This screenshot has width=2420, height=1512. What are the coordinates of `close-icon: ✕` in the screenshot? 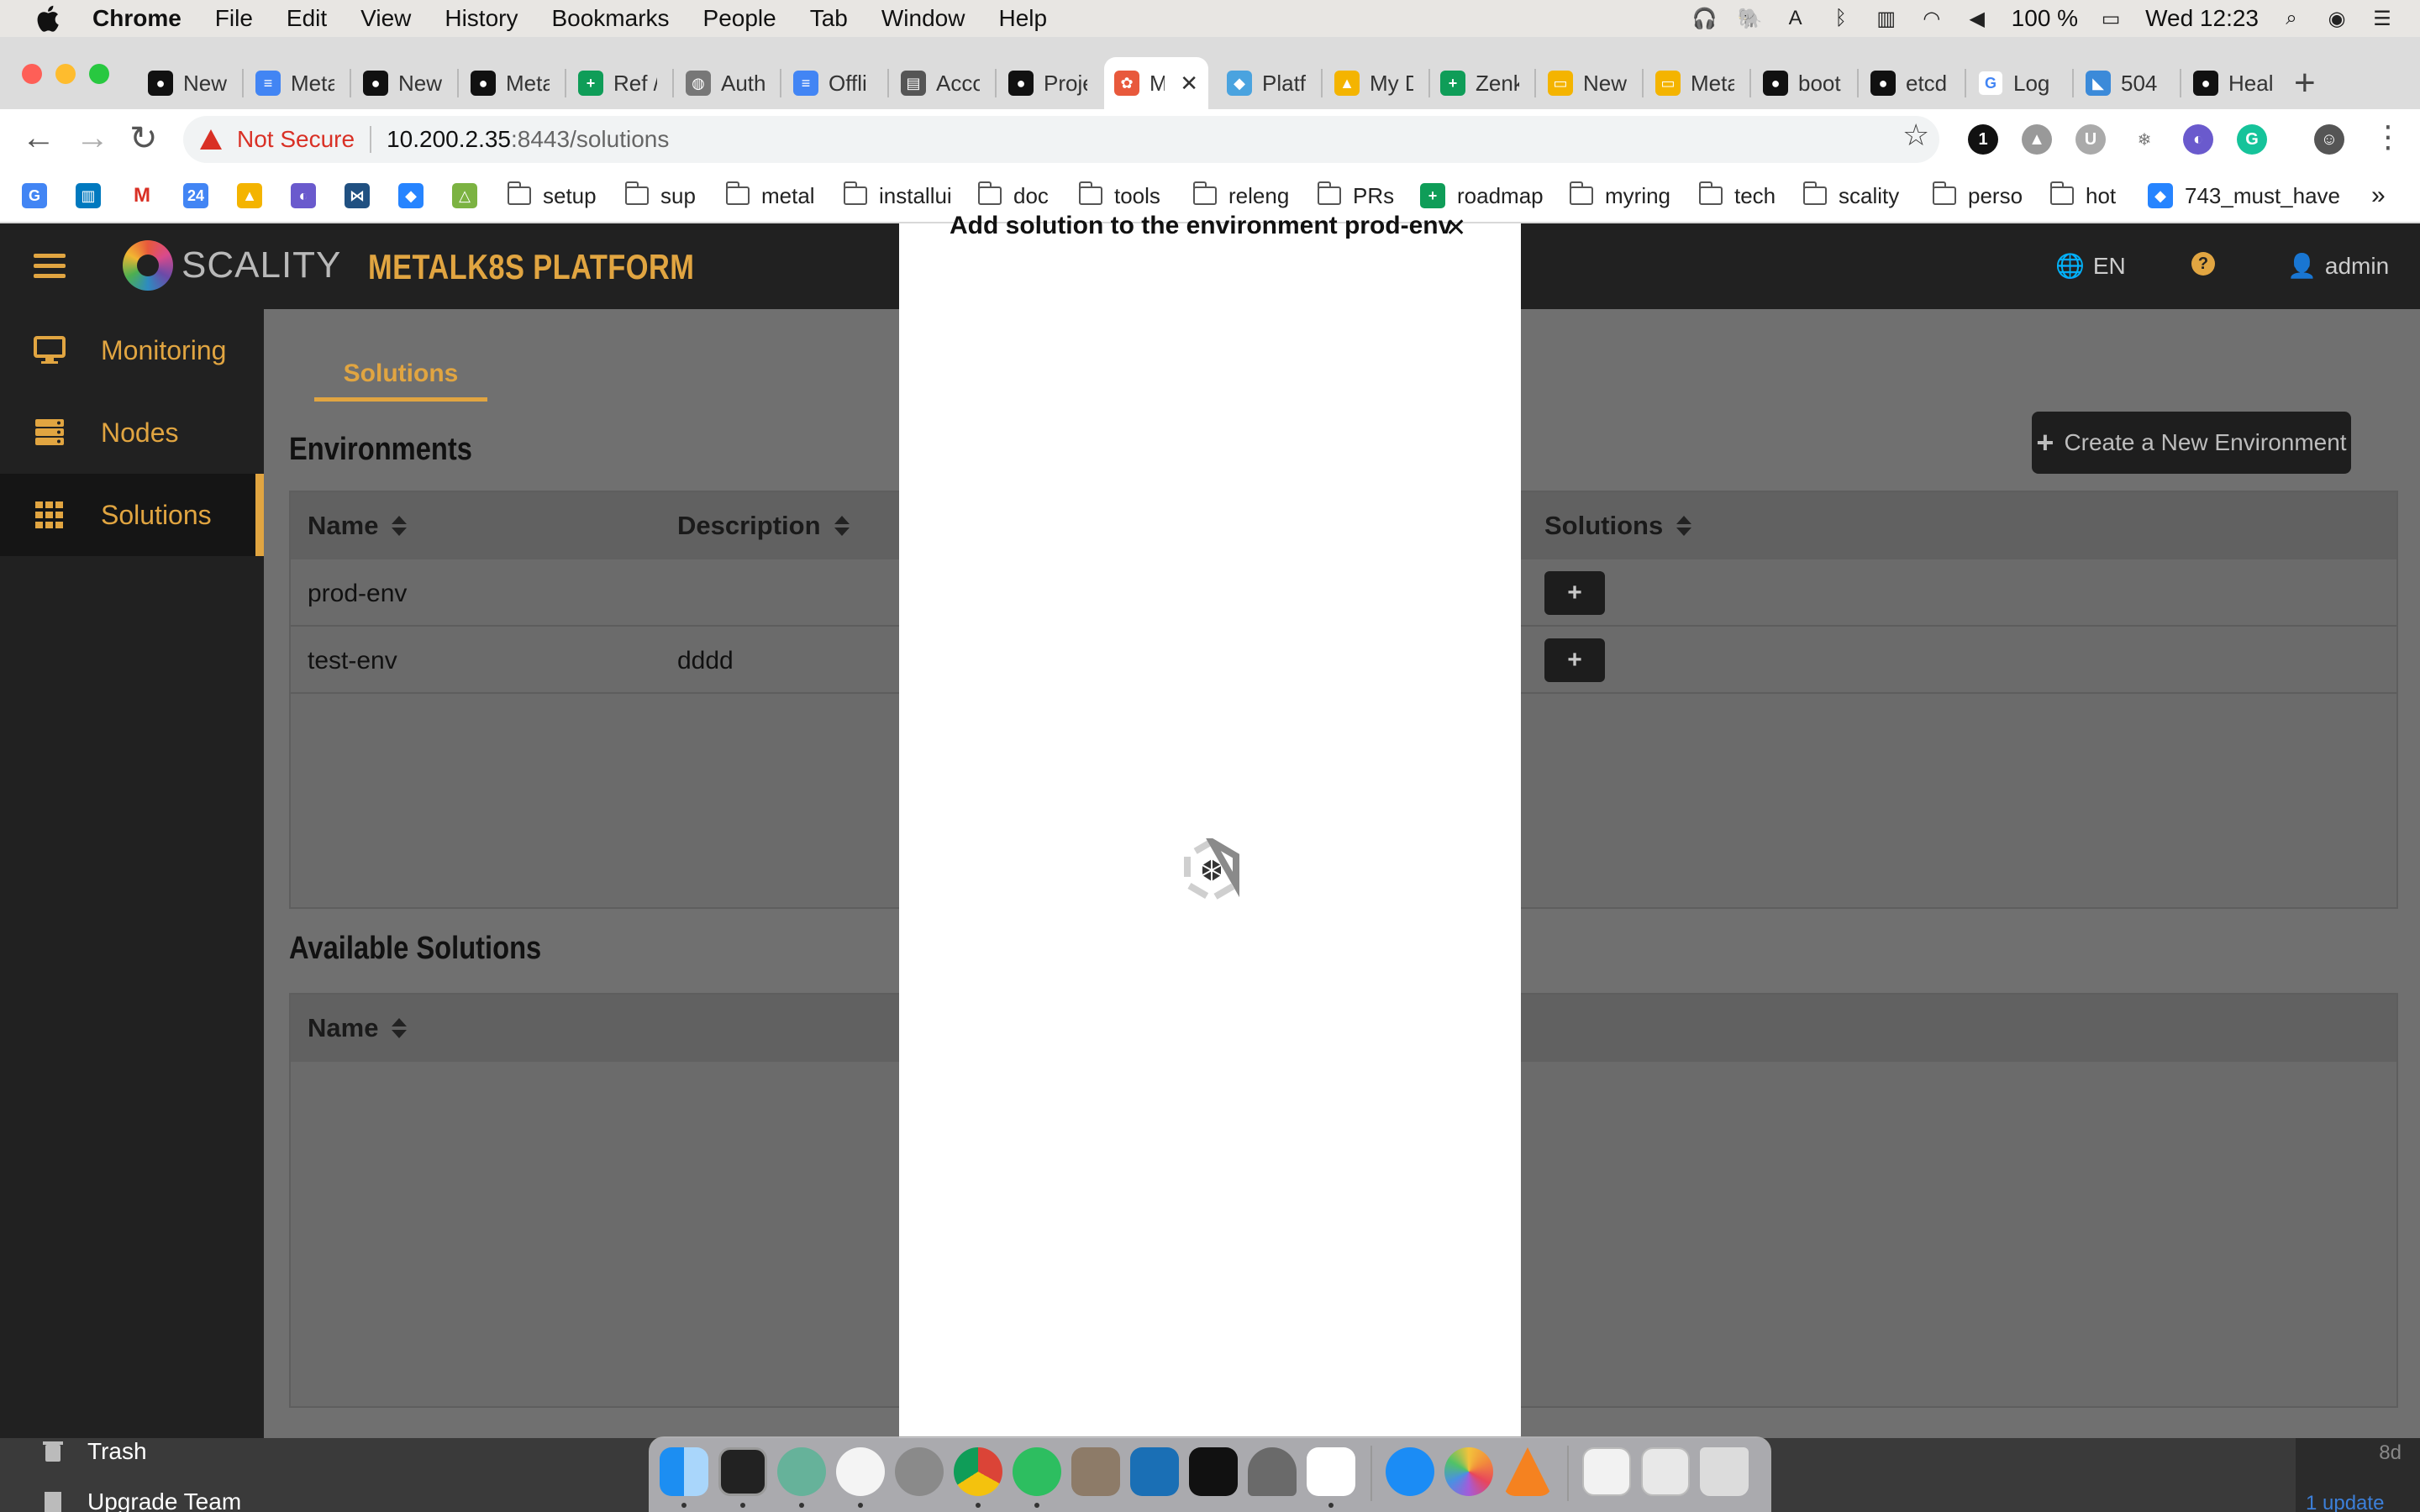 It's located at (1455, 228).